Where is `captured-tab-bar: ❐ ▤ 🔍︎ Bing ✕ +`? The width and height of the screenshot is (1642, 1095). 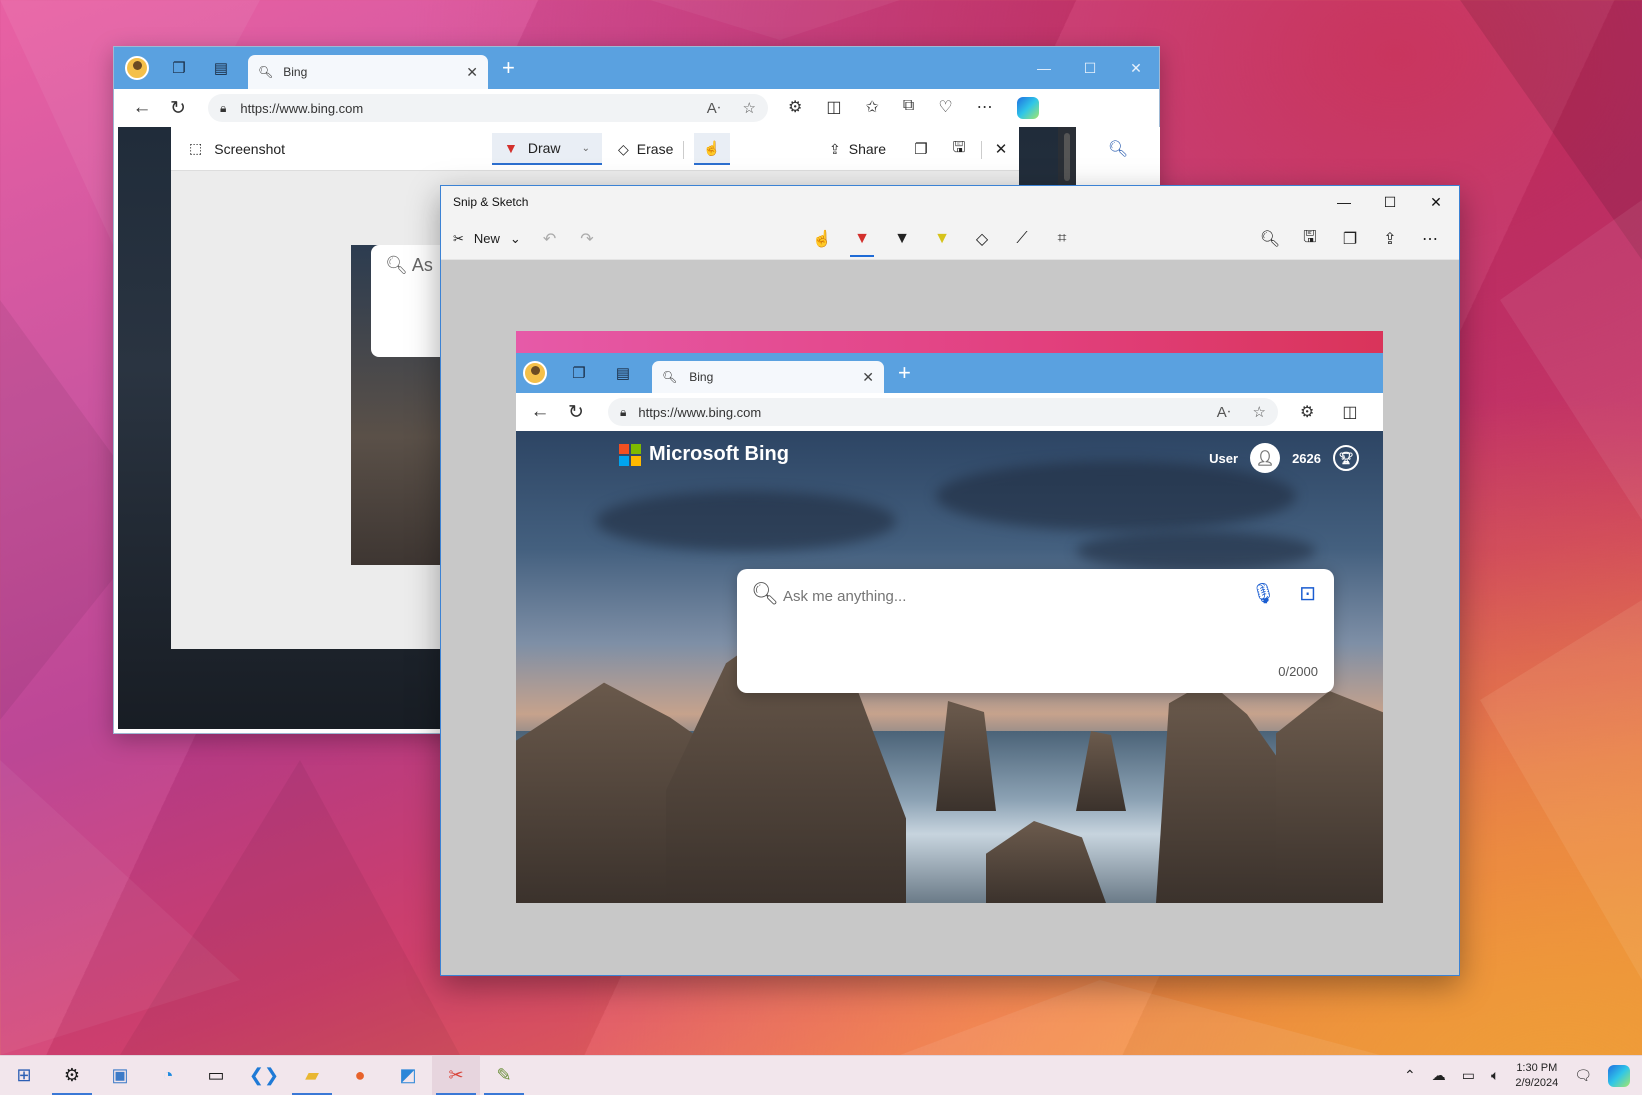
captured-tab-bar: ❐ ▤ 🔍︎ Bing ✕ + is located at coordinates (949, 373).